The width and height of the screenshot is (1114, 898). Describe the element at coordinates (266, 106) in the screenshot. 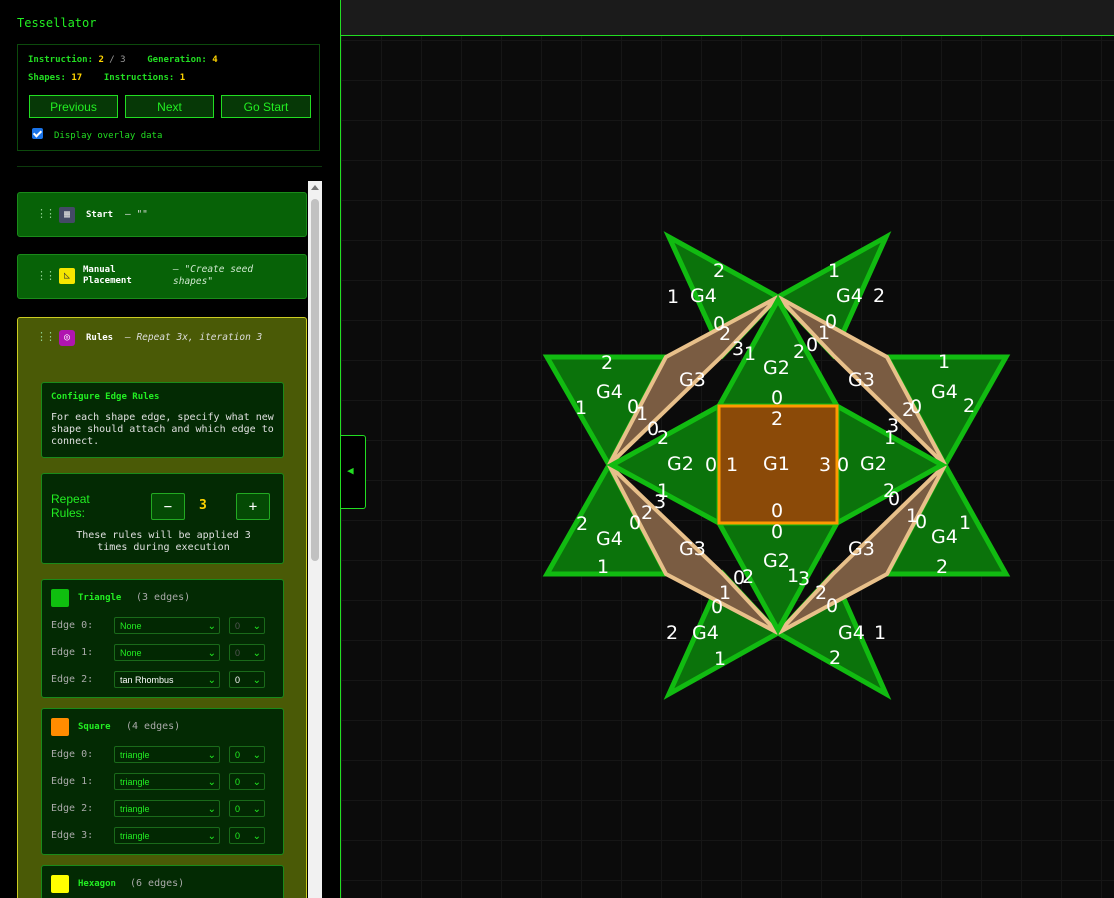

I see `go-start-button: Go Start` at that location.